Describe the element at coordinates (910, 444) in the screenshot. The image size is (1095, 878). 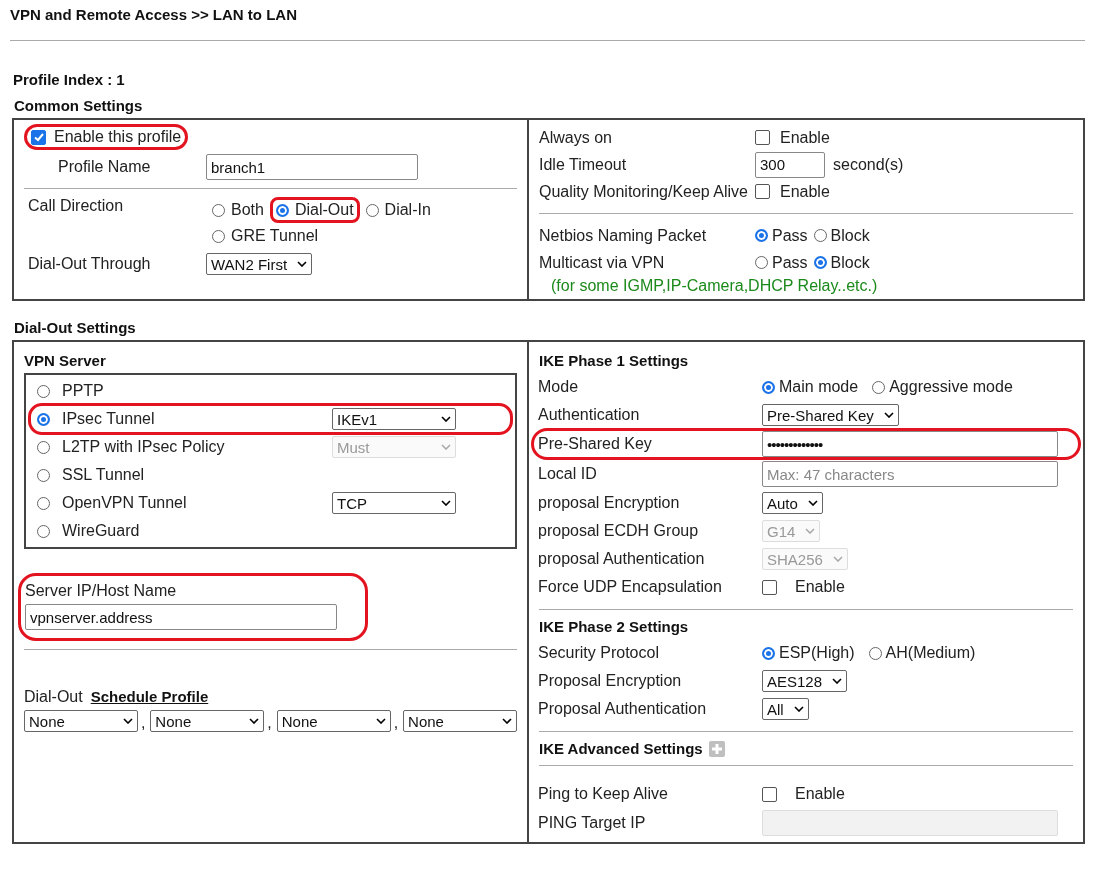
I see `password-field: •••••••••••••` at that location.